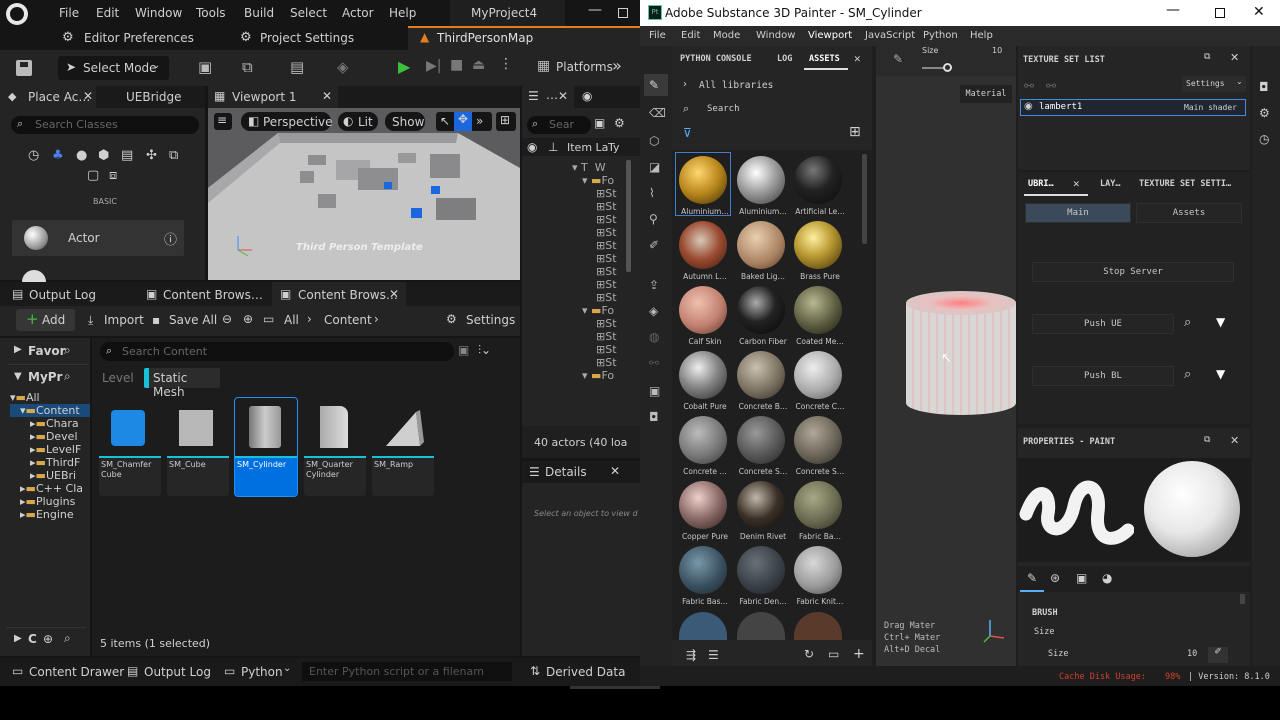  Describe the element at coordinates (339, 294) in the screenshot. I see `tab-content-browser-2: ▣ Content Brows… ✕` at that location.